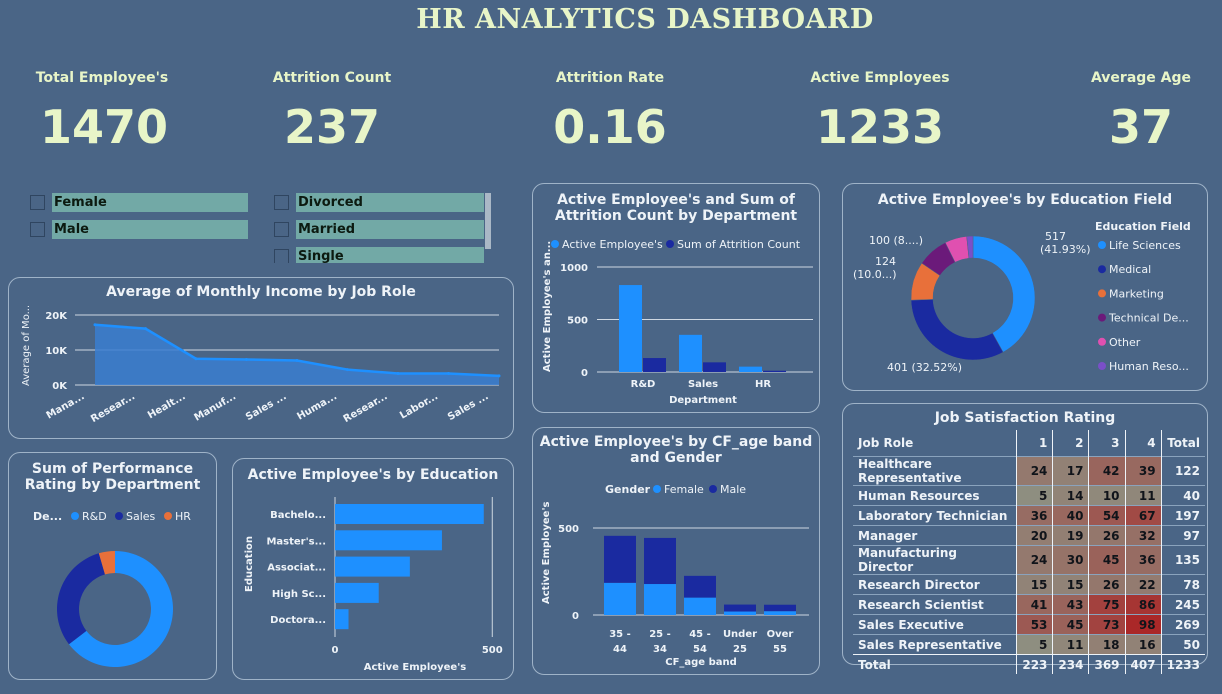  Describe the element at coordinates (183, 516) in the screenshot. I see `legend-label: HR` at that location.